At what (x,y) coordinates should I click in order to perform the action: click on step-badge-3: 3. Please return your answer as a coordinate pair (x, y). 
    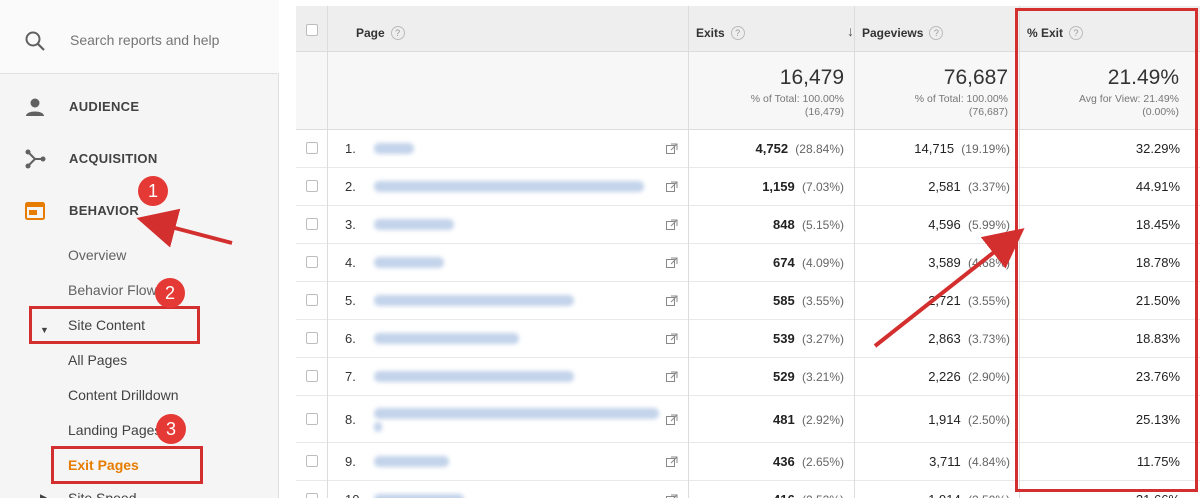
    Looking at the image, I should click on (171, 429).